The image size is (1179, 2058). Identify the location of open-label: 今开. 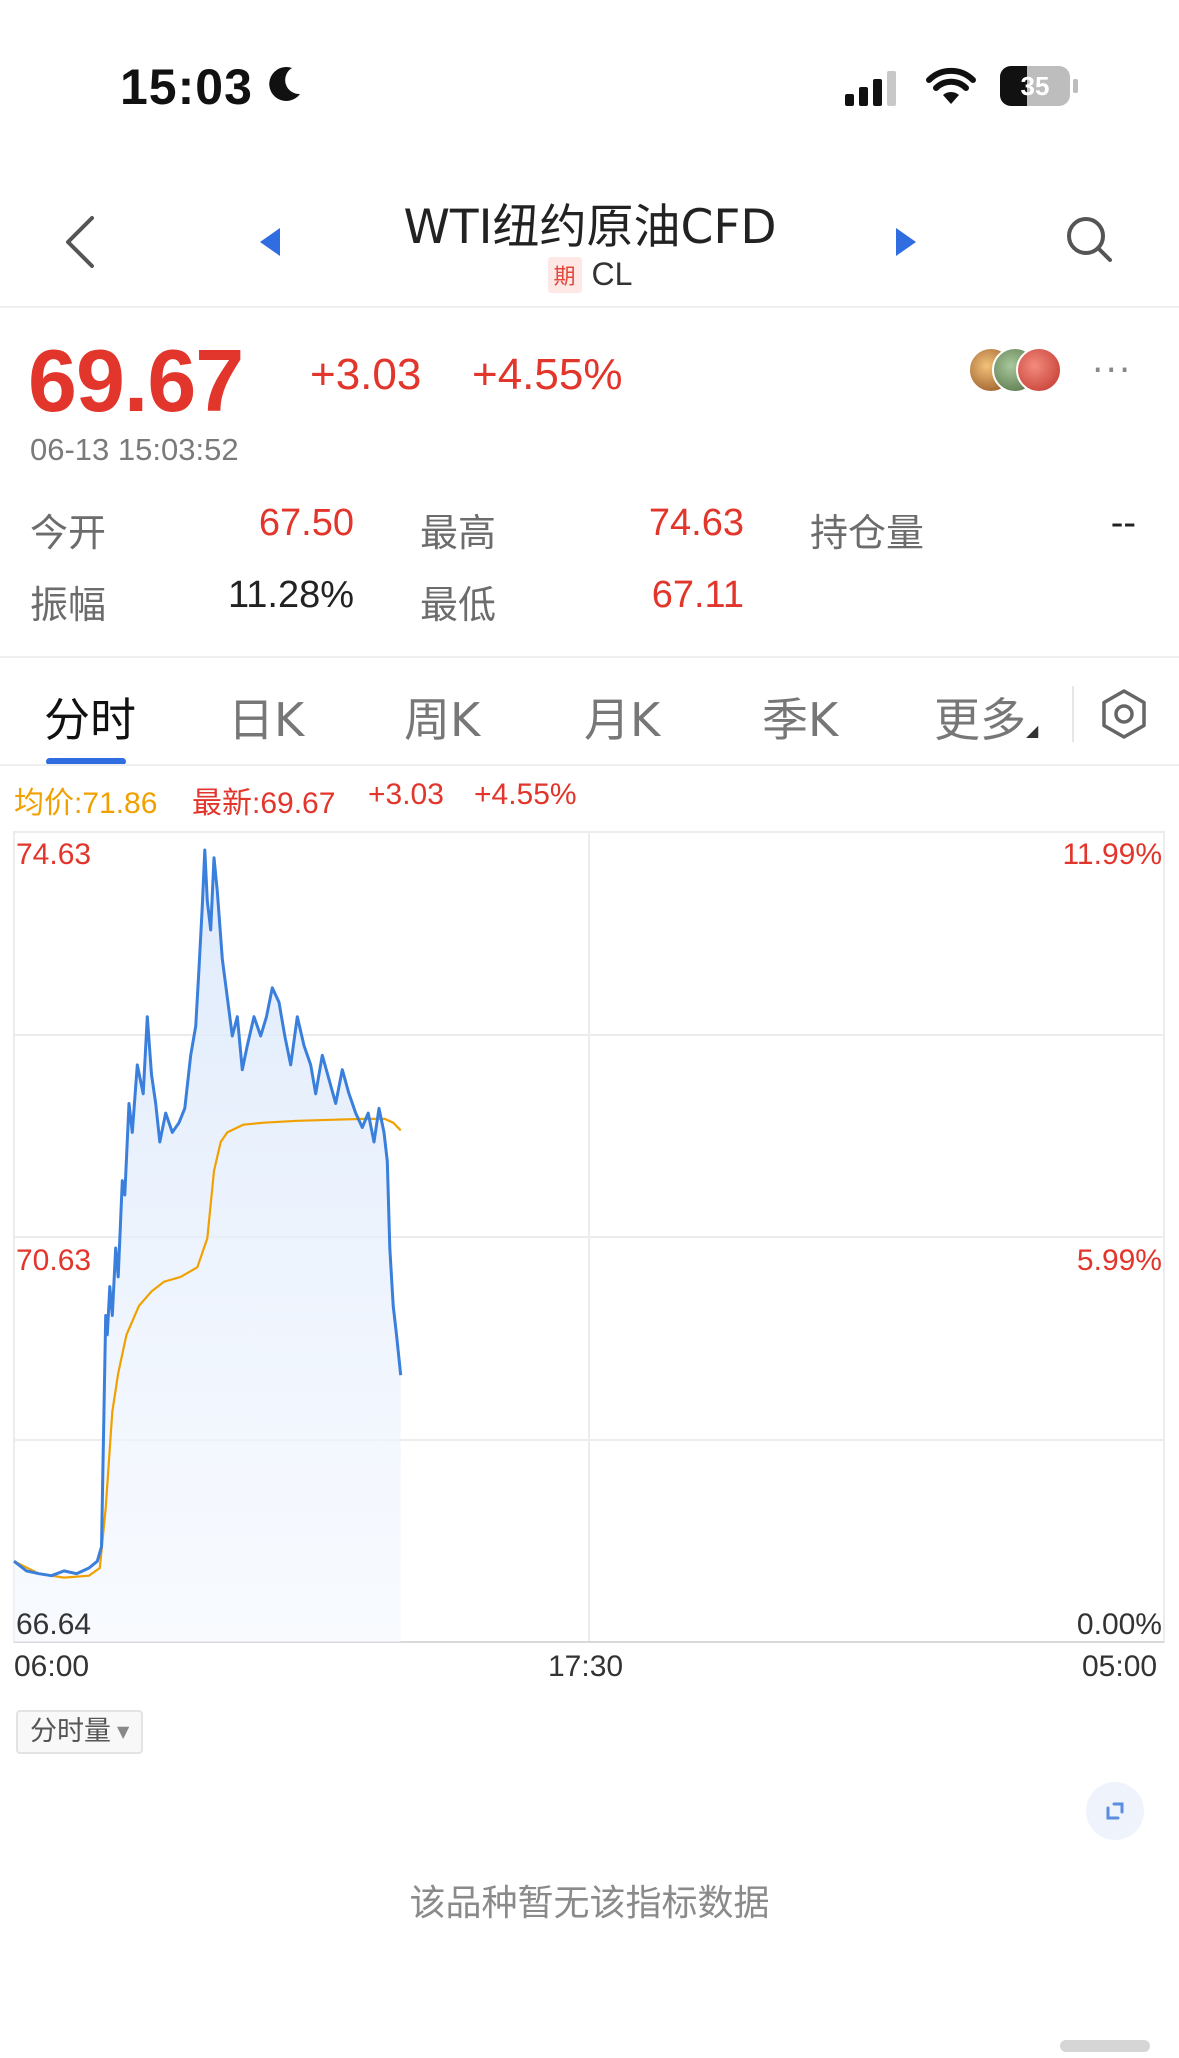
(68, 533).